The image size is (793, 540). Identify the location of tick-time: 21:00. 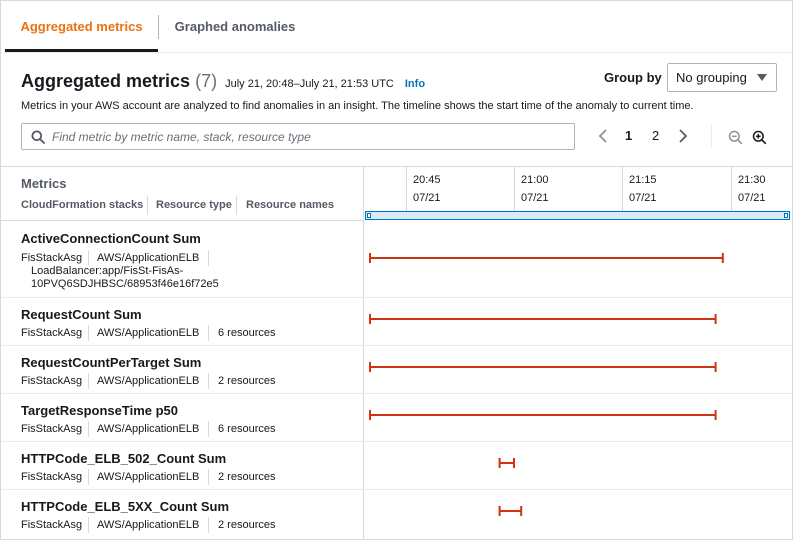
(535, 180).